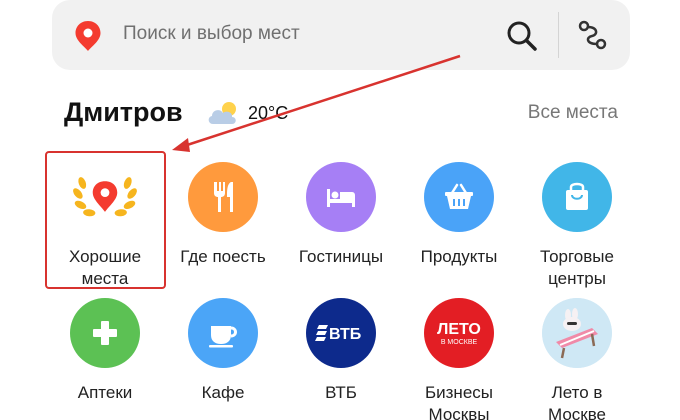  What do you see at coordinates (558, 35) in the screenshot?
I see `search-divider` at bounding box center [558, 35].